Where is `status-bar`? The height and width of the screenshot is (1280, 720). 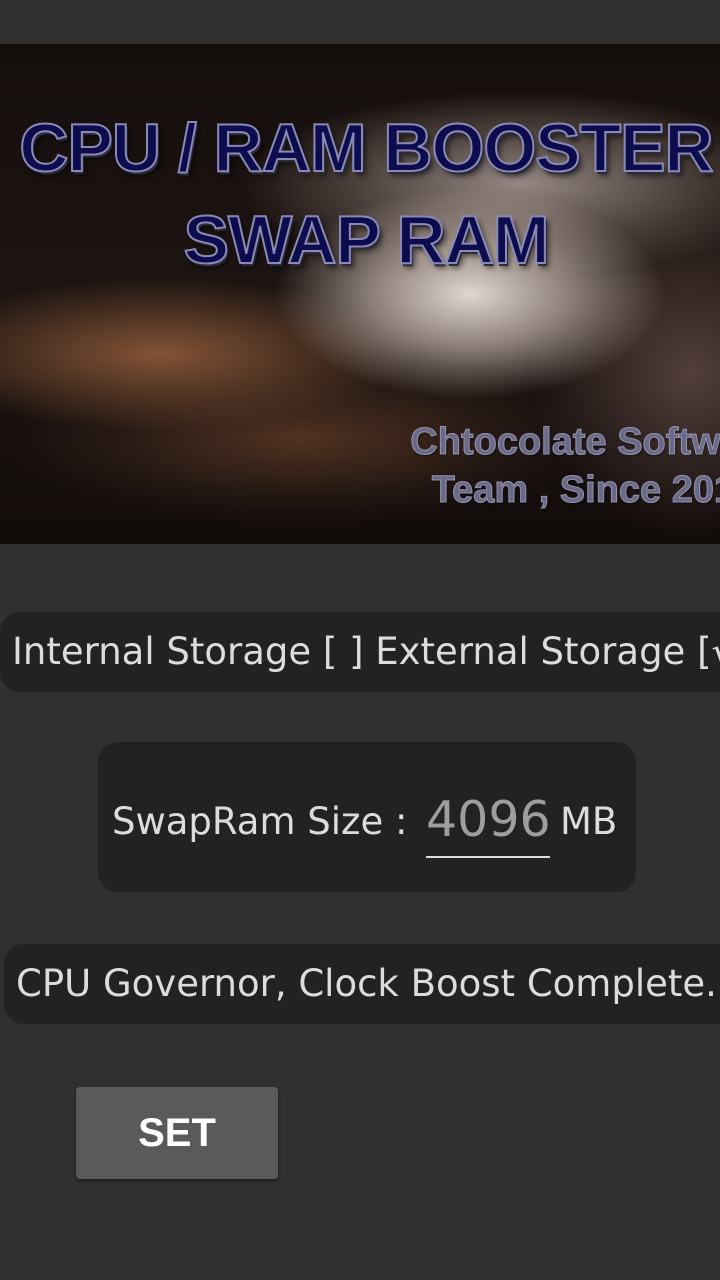 status-bar is located at coordinates (360, 22).